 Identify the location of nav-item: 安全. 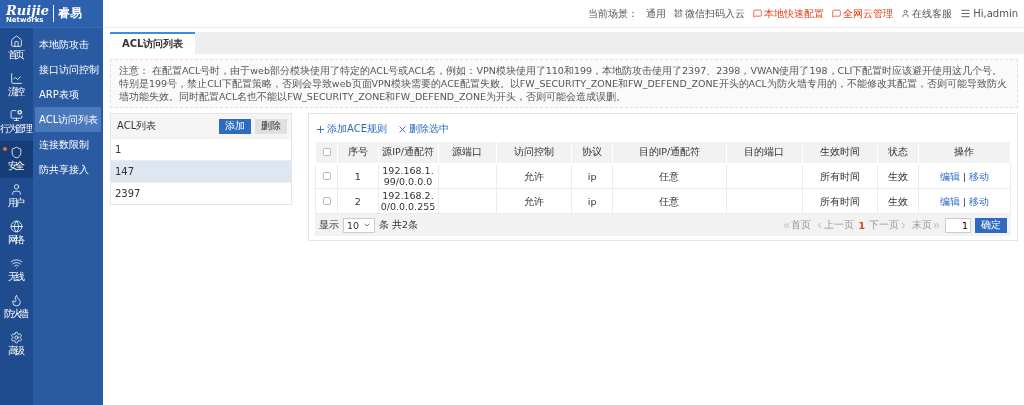
(16, 159).